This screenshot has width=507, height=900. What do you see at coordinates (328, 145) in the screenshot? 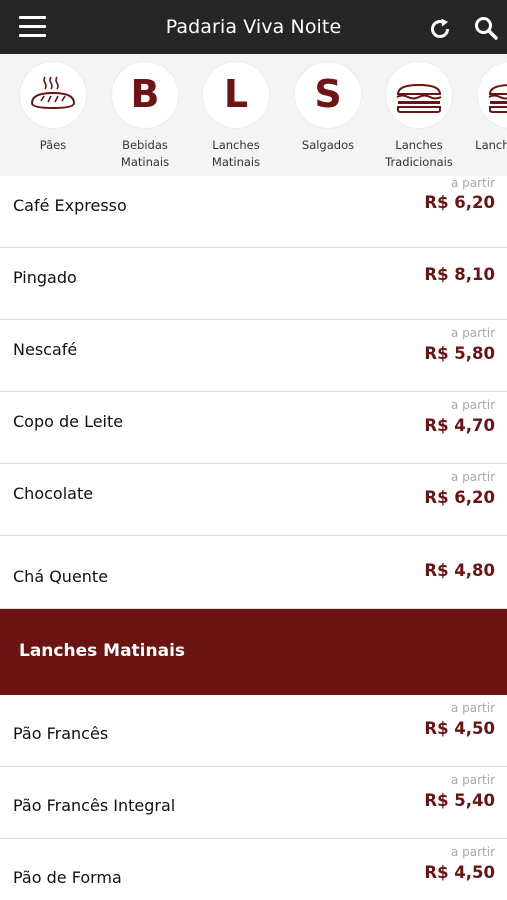
I see `category-label: Salgados` at bounding box center [328, 145].